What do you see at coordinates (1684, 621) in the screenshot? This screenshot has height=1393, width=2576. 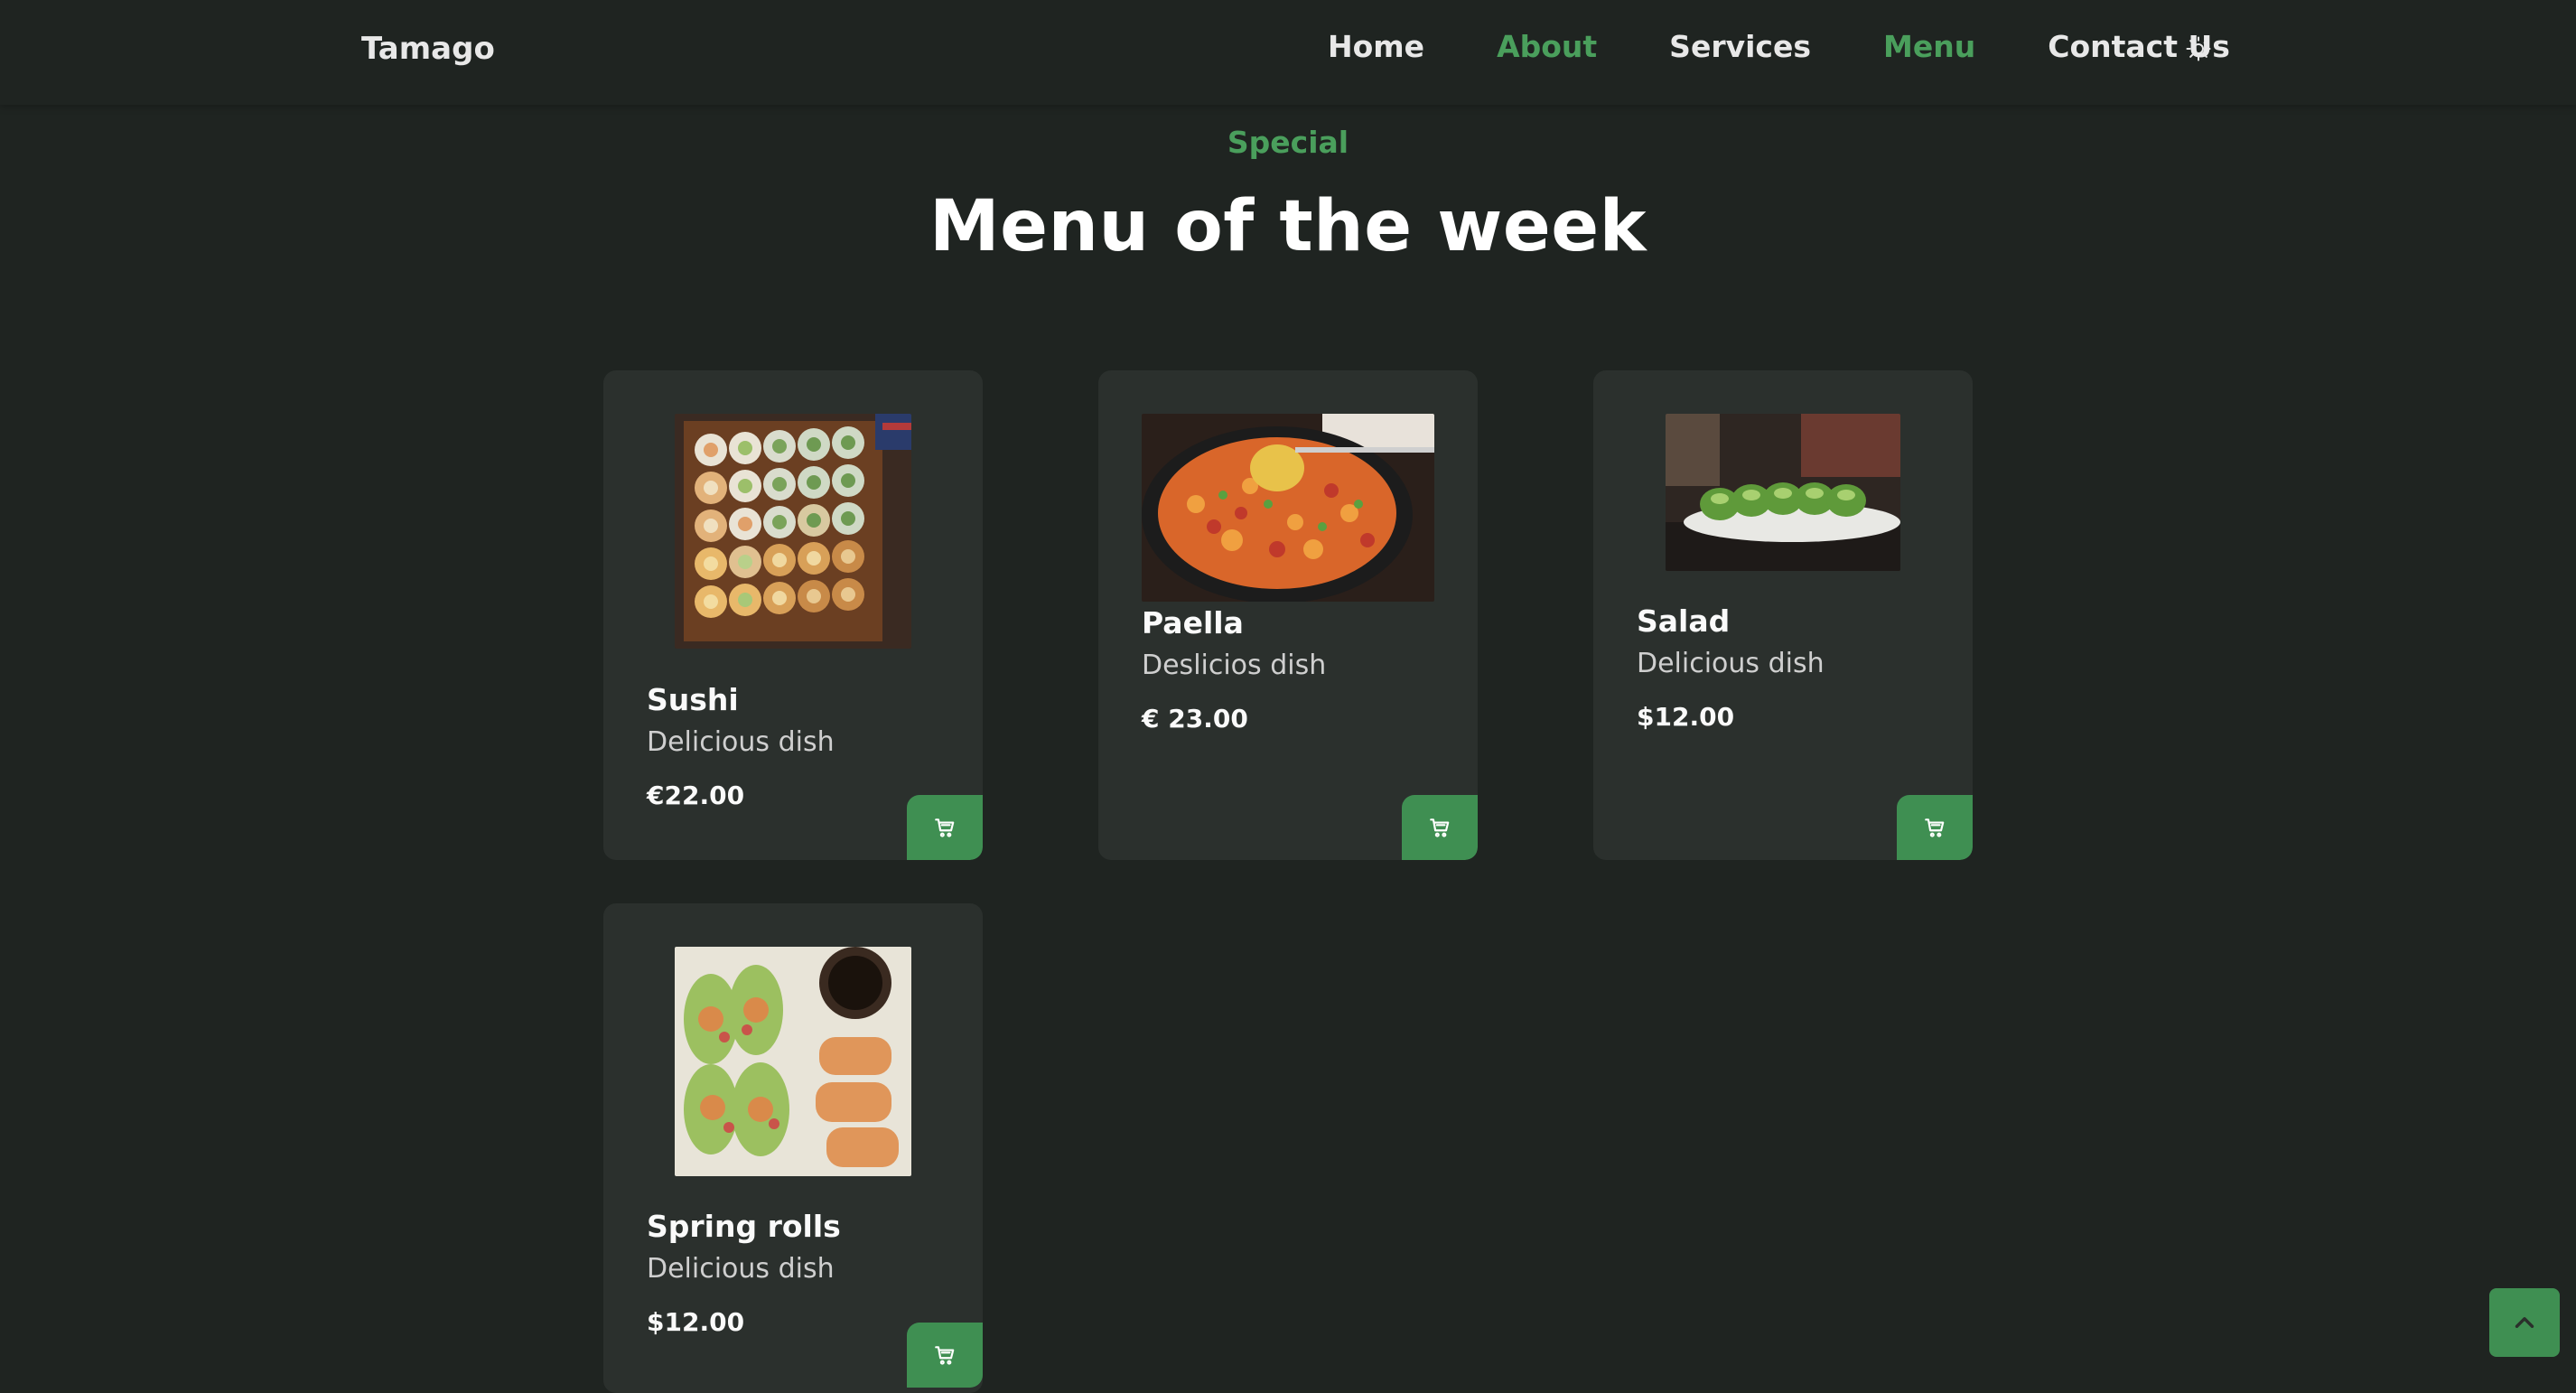 I see `menu-item-name: Salad` at bounding box center [1684, 621].